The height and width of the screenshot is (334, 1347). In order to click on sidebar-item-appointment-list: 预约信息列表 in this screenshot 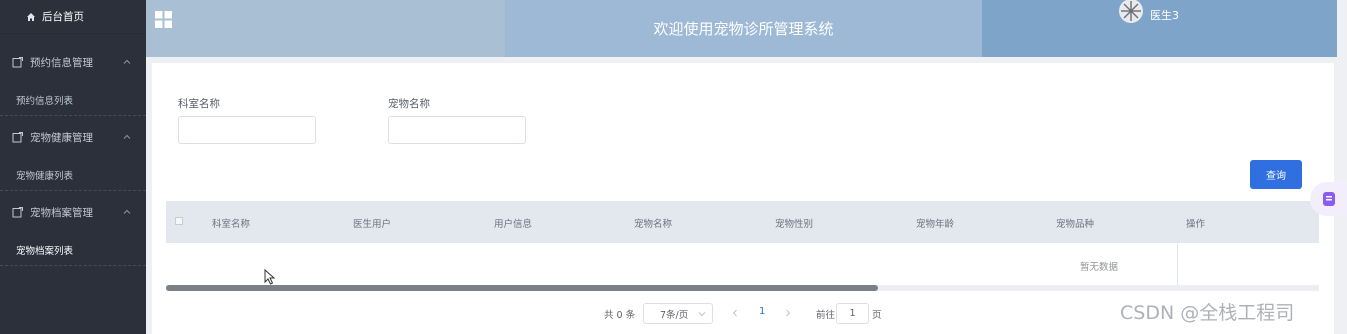, I will do `click(73, 100)`.